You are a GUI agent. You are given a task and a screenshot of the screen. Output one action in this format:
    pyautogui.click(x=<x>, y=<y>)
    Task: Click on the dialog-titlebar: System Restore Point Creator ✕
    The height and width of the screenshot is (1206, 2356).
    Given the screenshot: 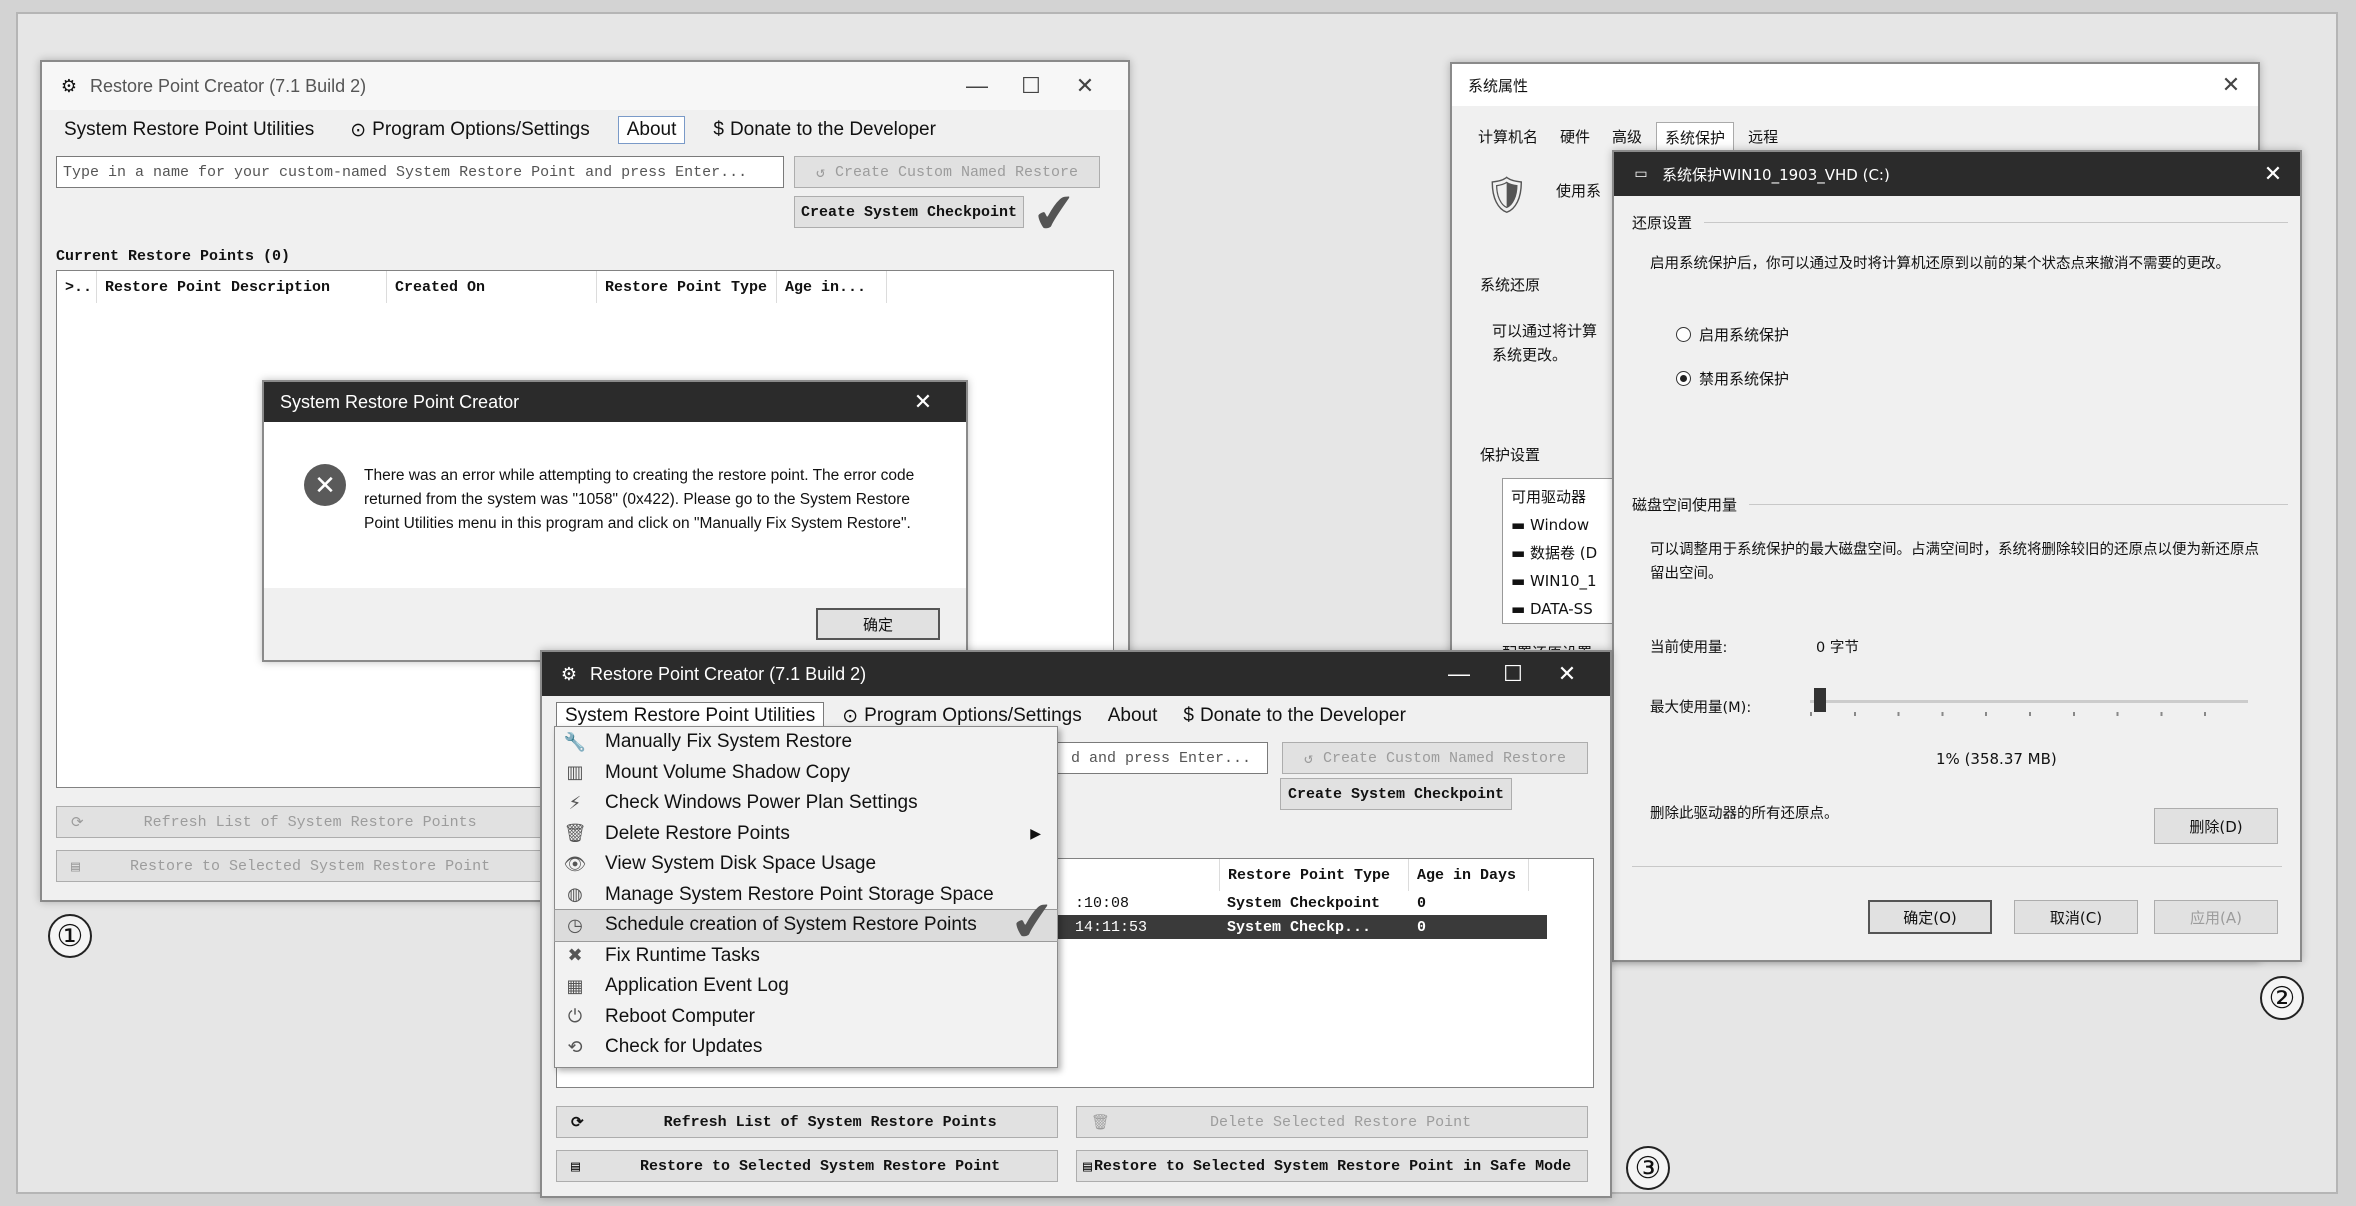 What is the action you would take?
    pyautogui.click(x=615, y=402)
    